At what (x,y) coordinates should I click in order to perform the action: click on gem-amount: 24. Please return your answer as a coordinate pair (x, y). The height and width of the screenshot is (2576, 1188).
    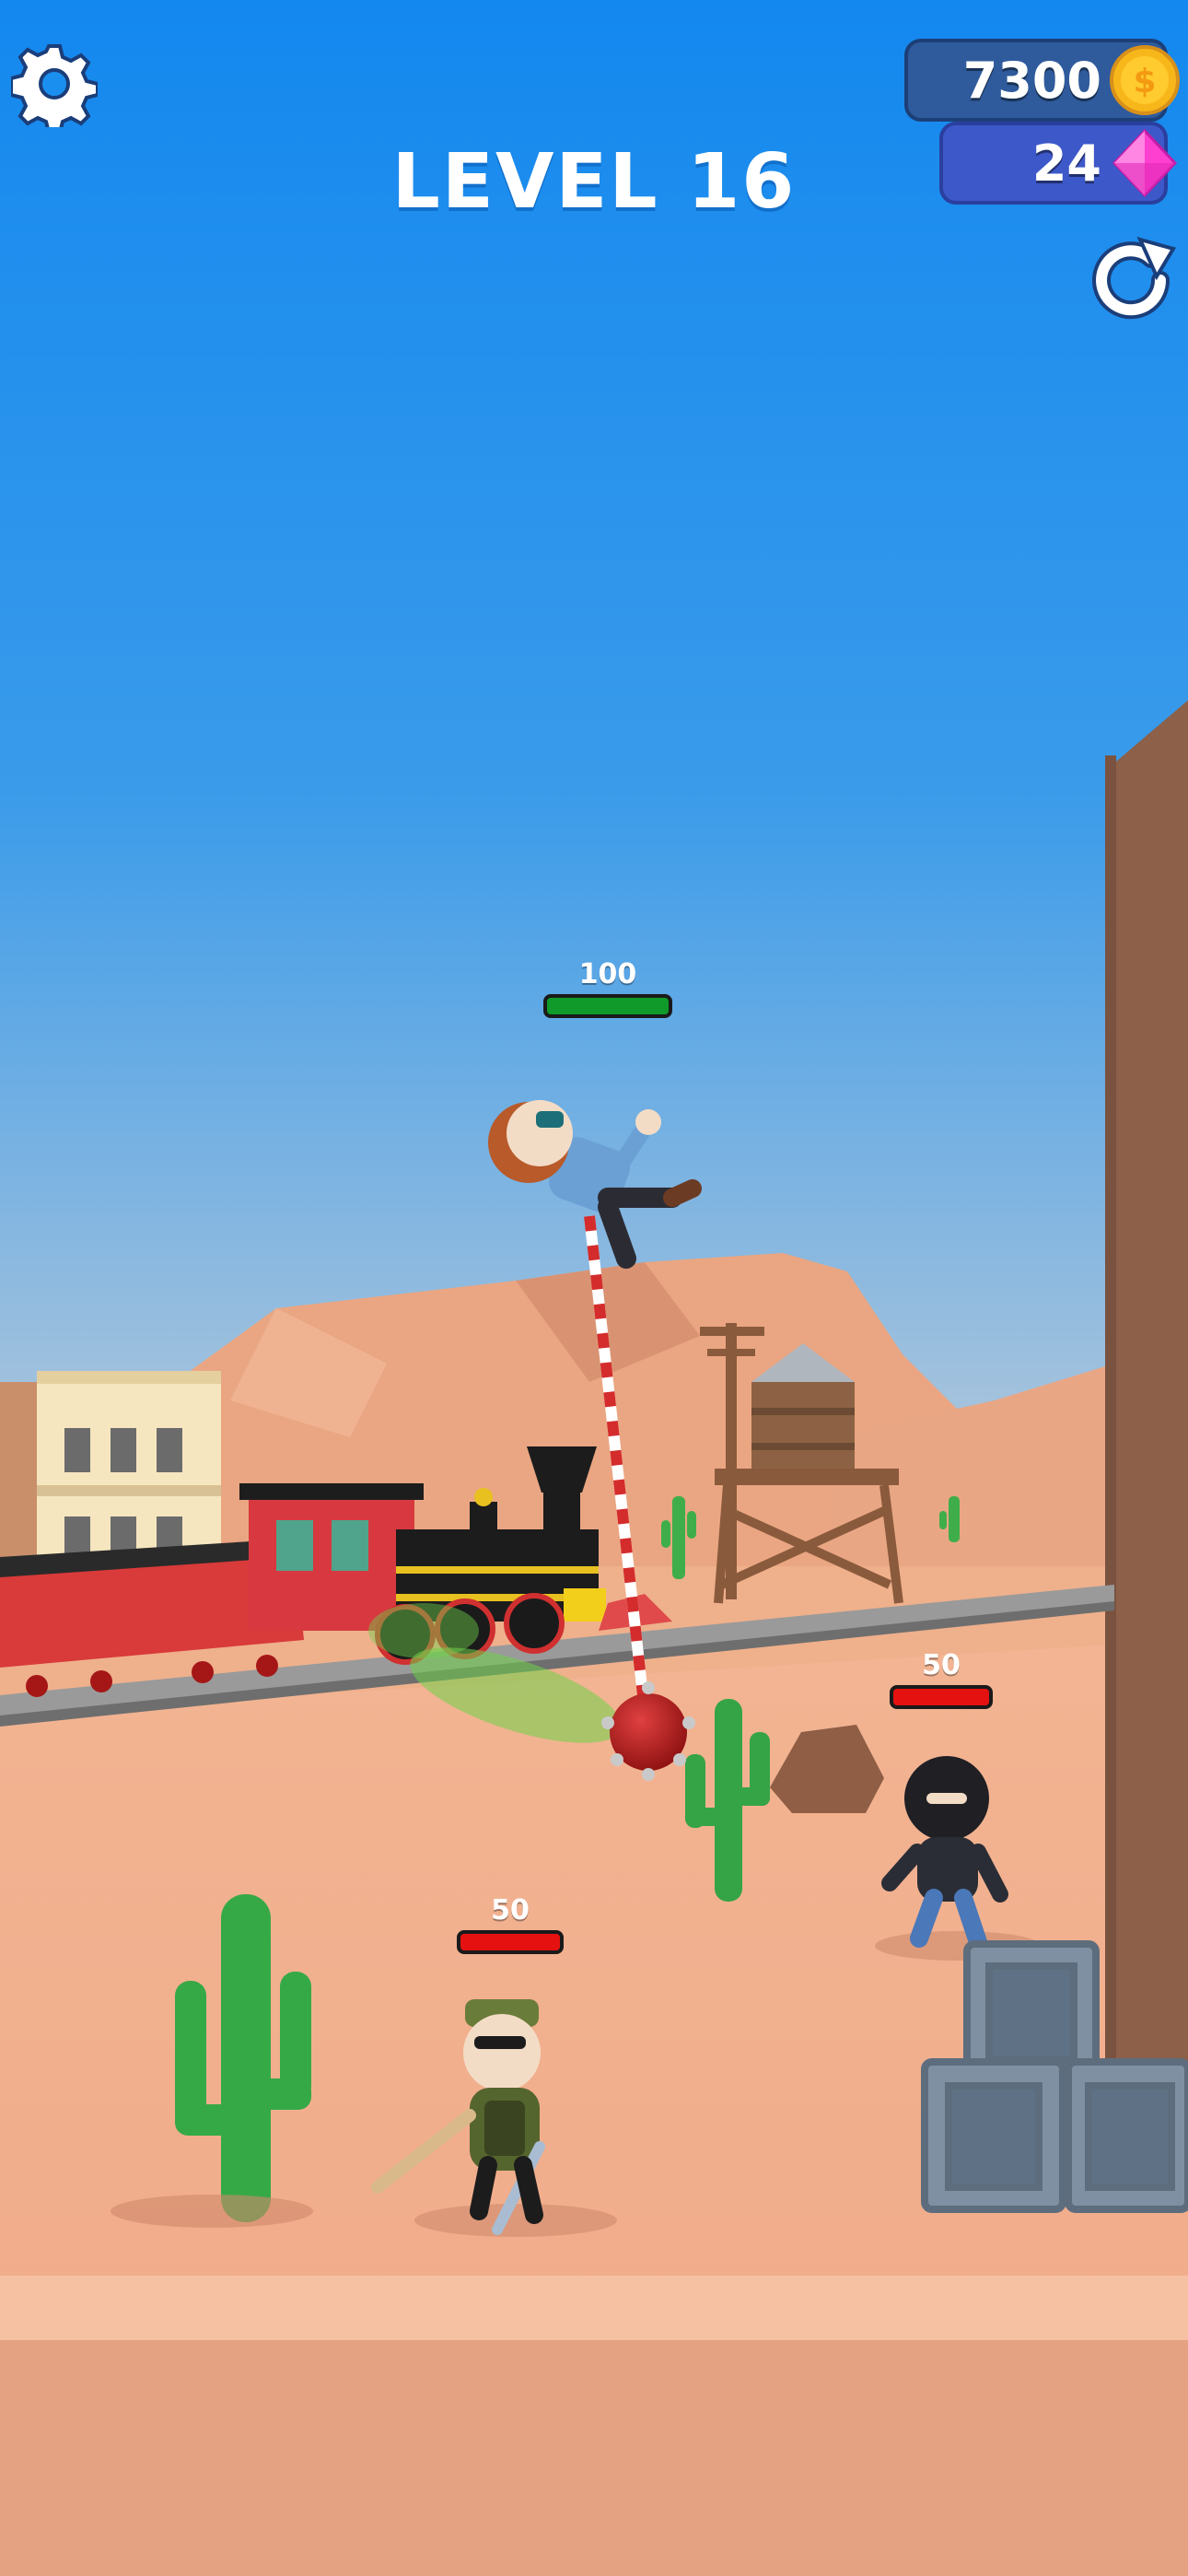
    Looking at the image, I should click on (1066, 163).